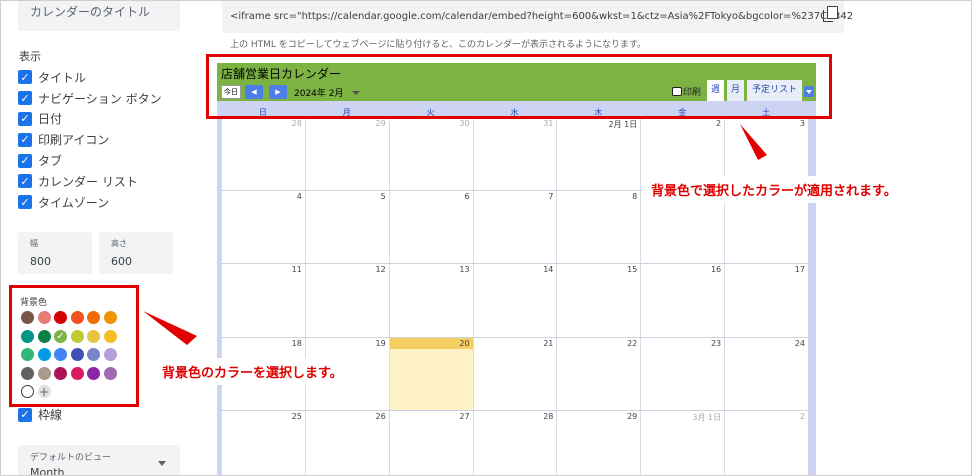  What do you see at coordinates (774, 189) in the screenshot?
I see `callout-applied: 背景色で選択したカラーが適用されます。` at bounding box center [774, 189].